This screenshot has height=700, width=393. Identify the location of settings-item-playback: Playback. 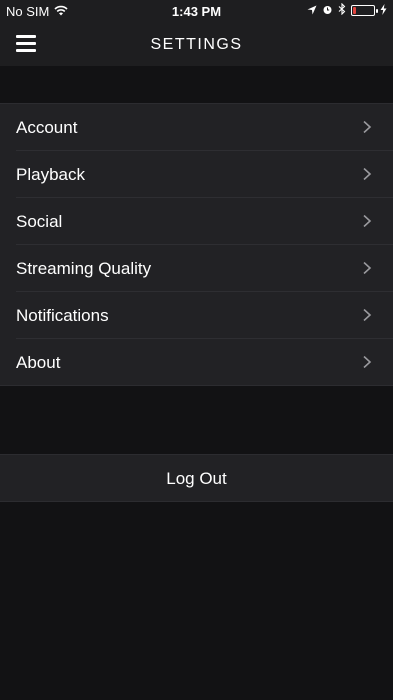
(204, 174).